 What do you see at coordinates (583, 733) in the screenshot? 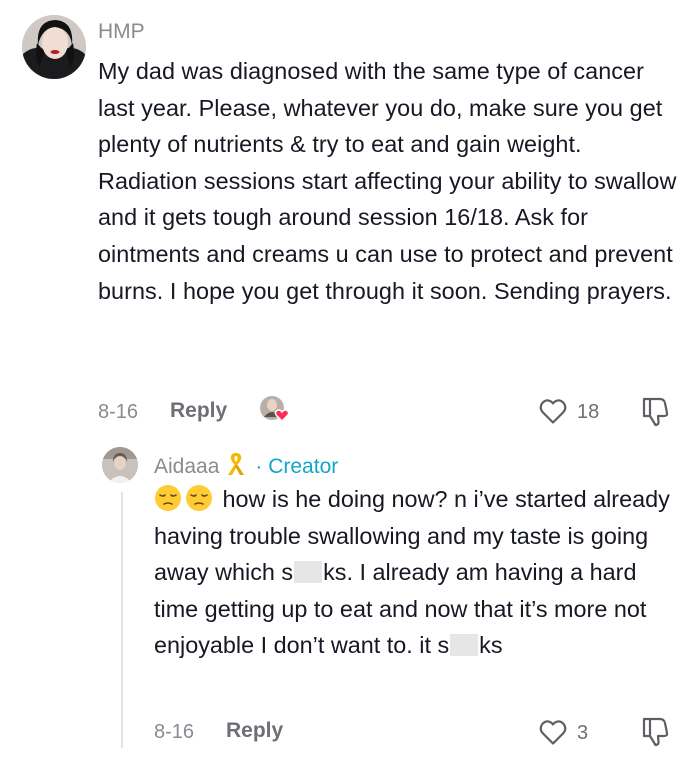
I see `reply-like-count: 3` at bounding box center [583, 733].